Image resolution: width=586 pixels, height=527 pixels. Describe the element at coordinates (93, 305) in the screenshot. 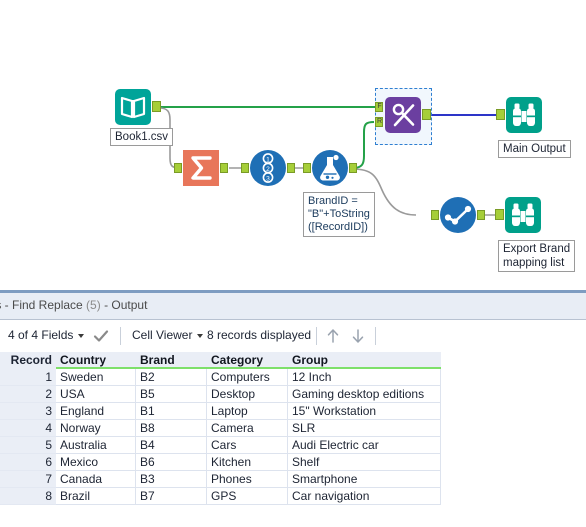

I see `tab-title-count: (5)` at that location.